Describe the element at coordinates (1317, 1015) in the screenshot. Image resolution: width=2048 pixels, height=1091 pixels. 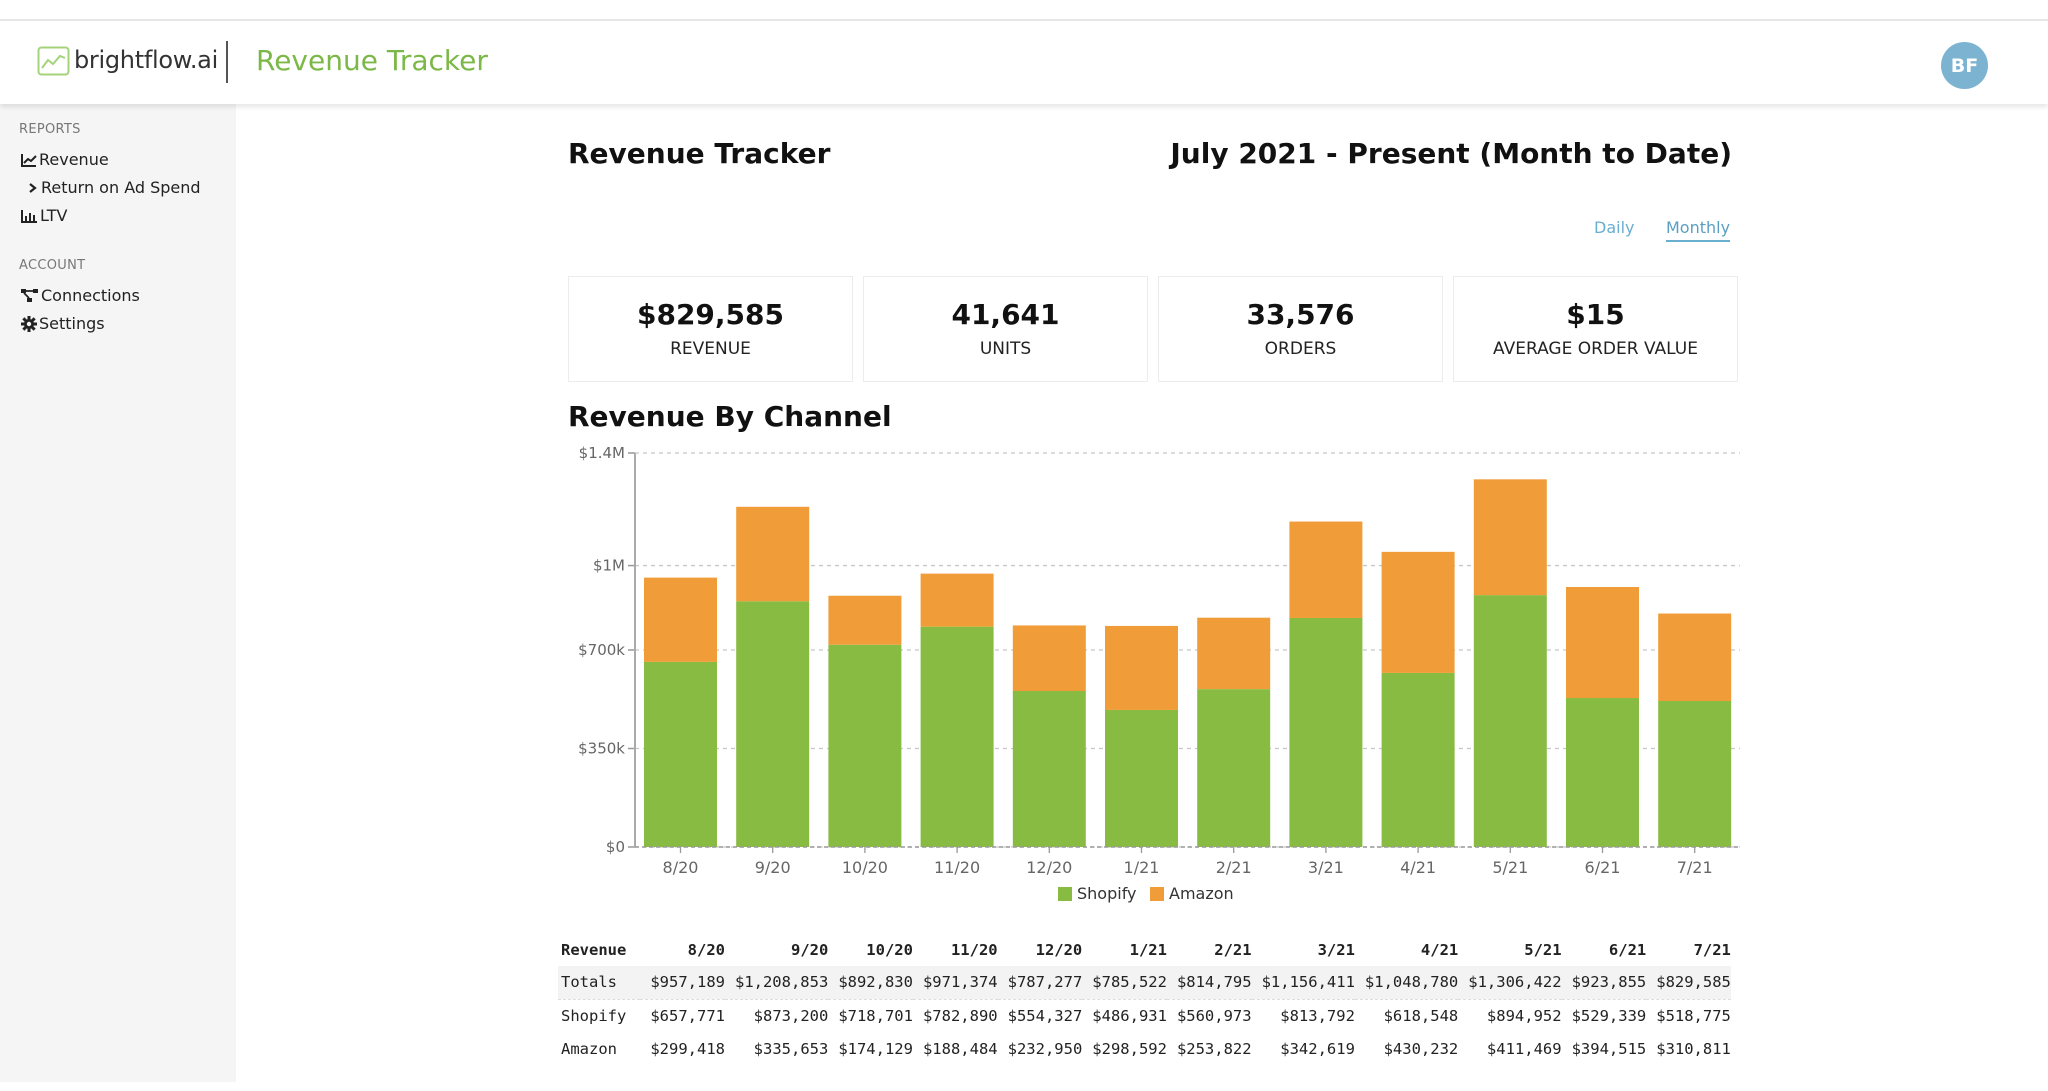
I see `table-cell: $813,792` at that location.